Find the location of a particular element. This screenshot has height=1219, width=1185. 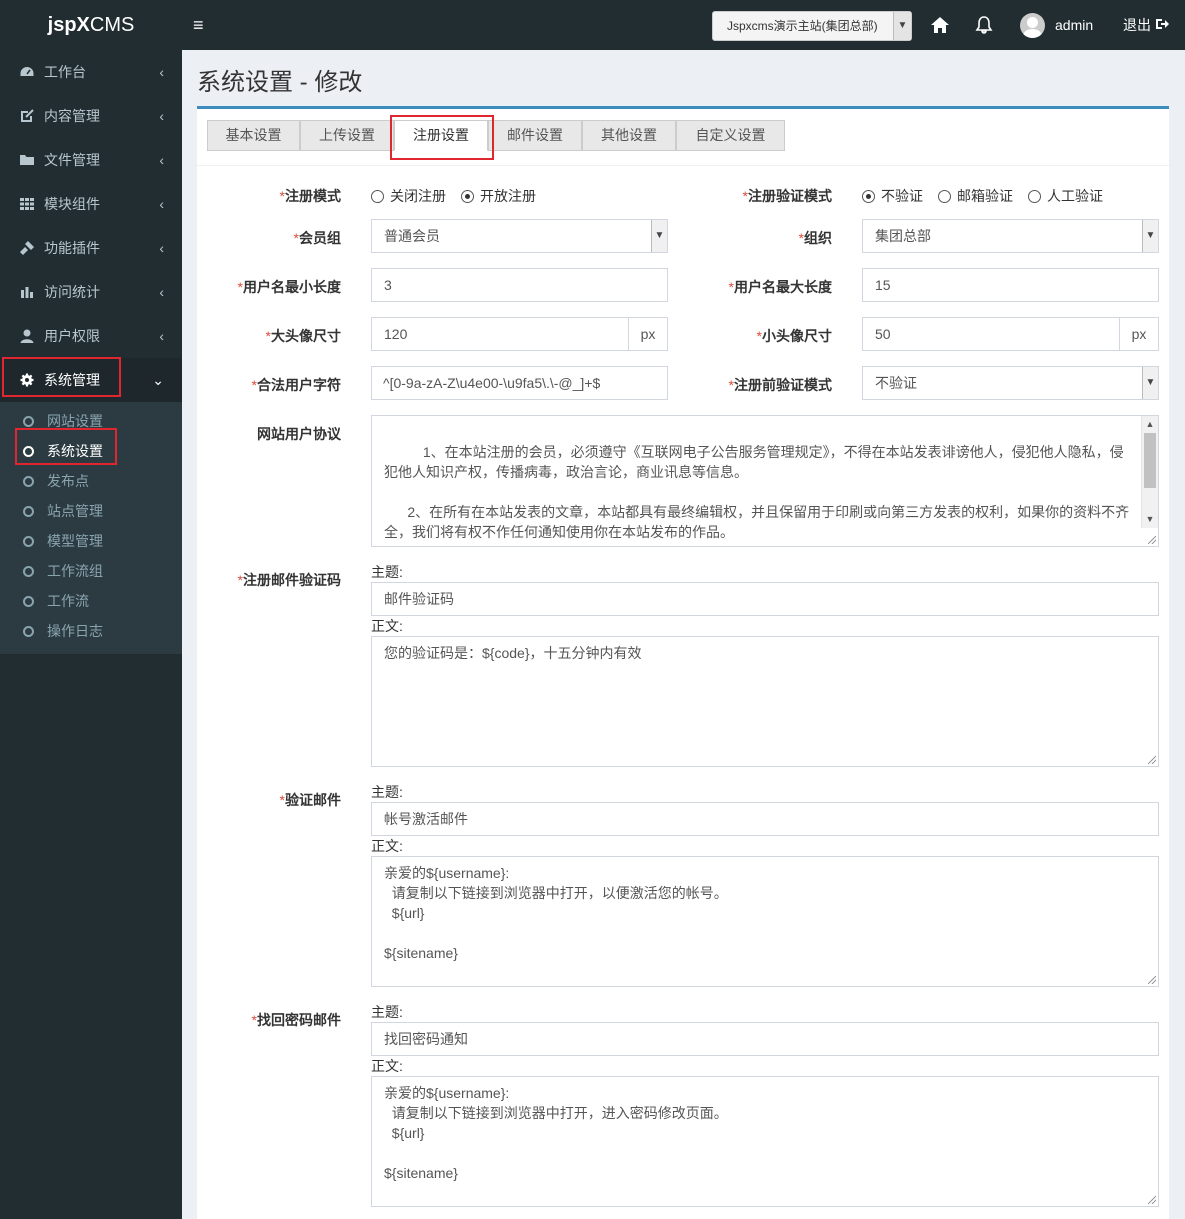

username-max-label: *用户名最大长度 is located at coordinates (780, 287).